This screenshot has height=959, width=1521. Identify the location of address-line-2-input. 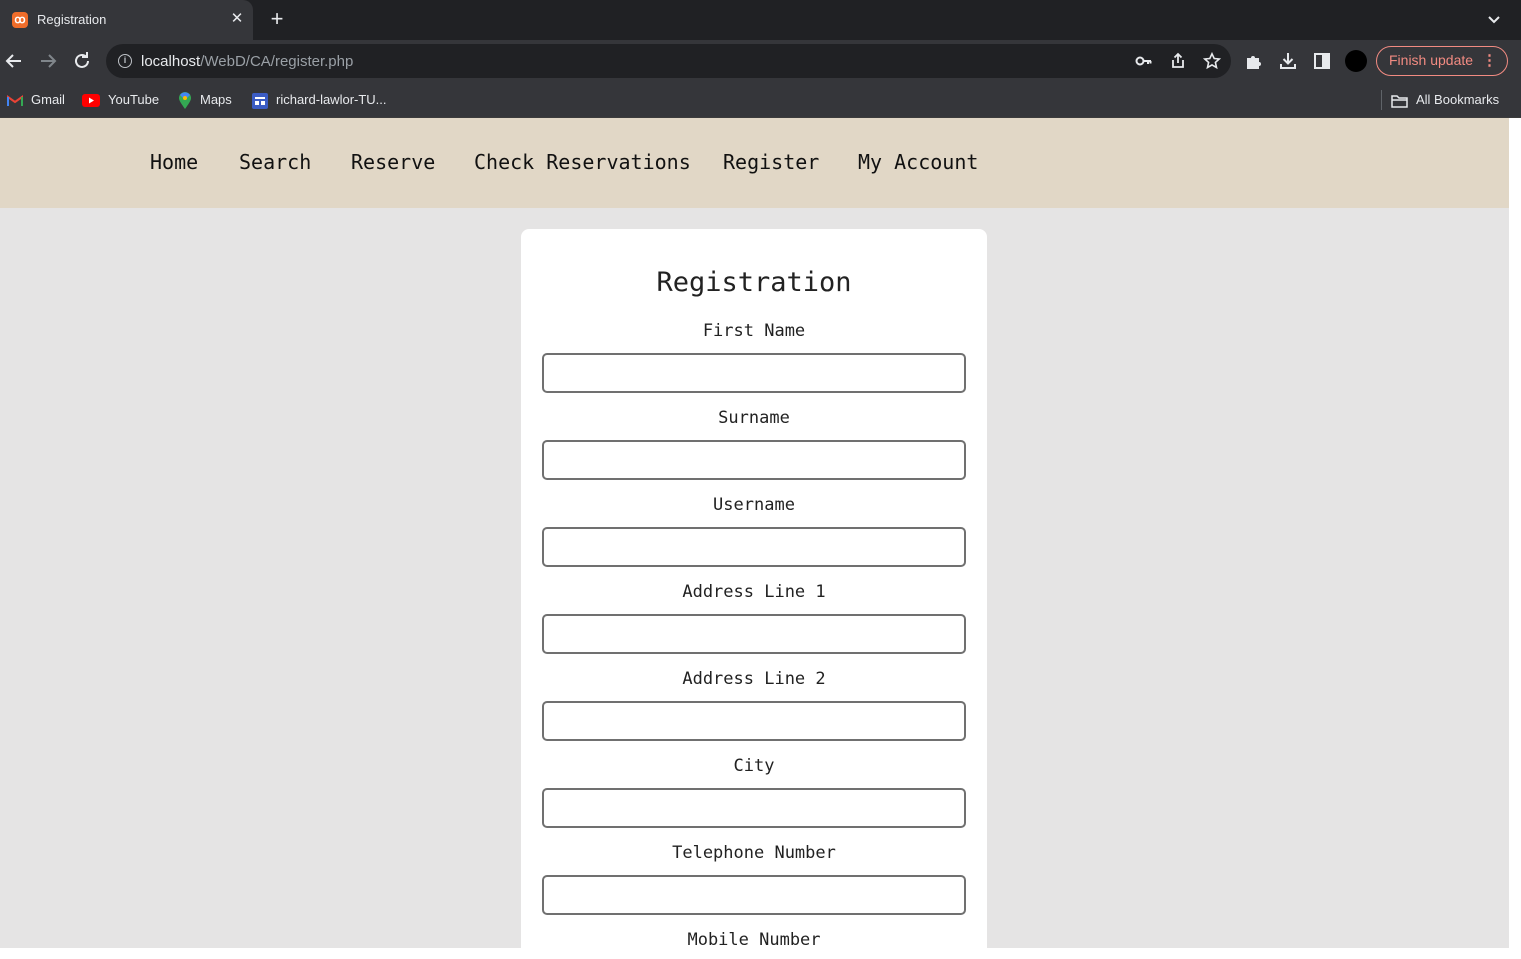
(754, 721).